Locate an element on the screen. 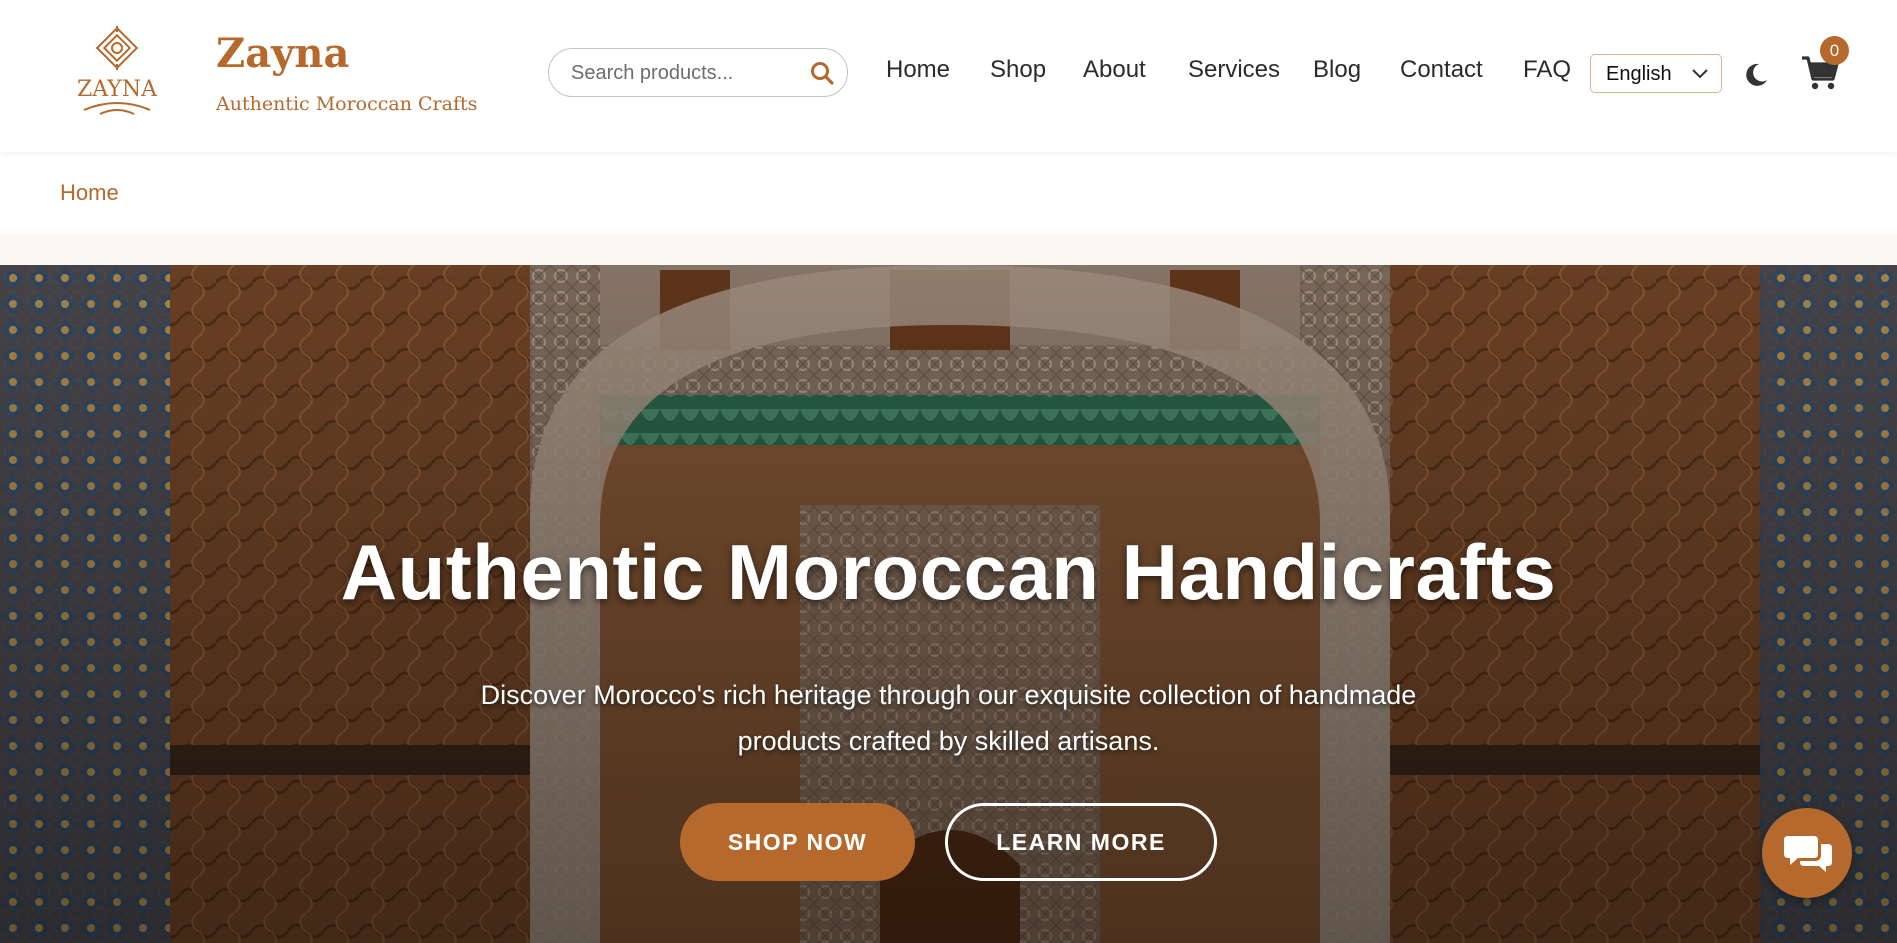 This screenshot has height=943, width=1897. breadcrumb-home: Home is located at coordinates (89, 193).